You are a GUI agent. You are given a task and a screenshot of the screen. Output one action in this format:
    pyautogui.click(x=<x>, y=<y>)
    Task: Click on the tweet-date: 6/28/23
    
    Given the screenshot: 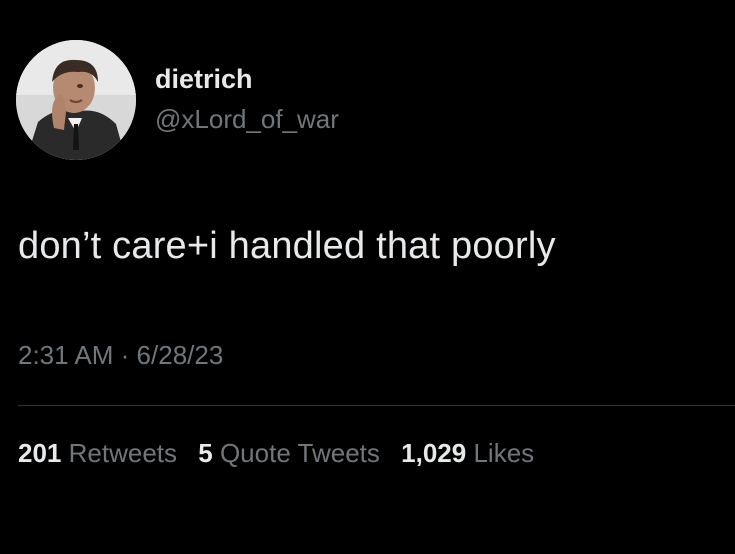 What is the action you would take?
    pyautogui.click(x=180, y=355)
    